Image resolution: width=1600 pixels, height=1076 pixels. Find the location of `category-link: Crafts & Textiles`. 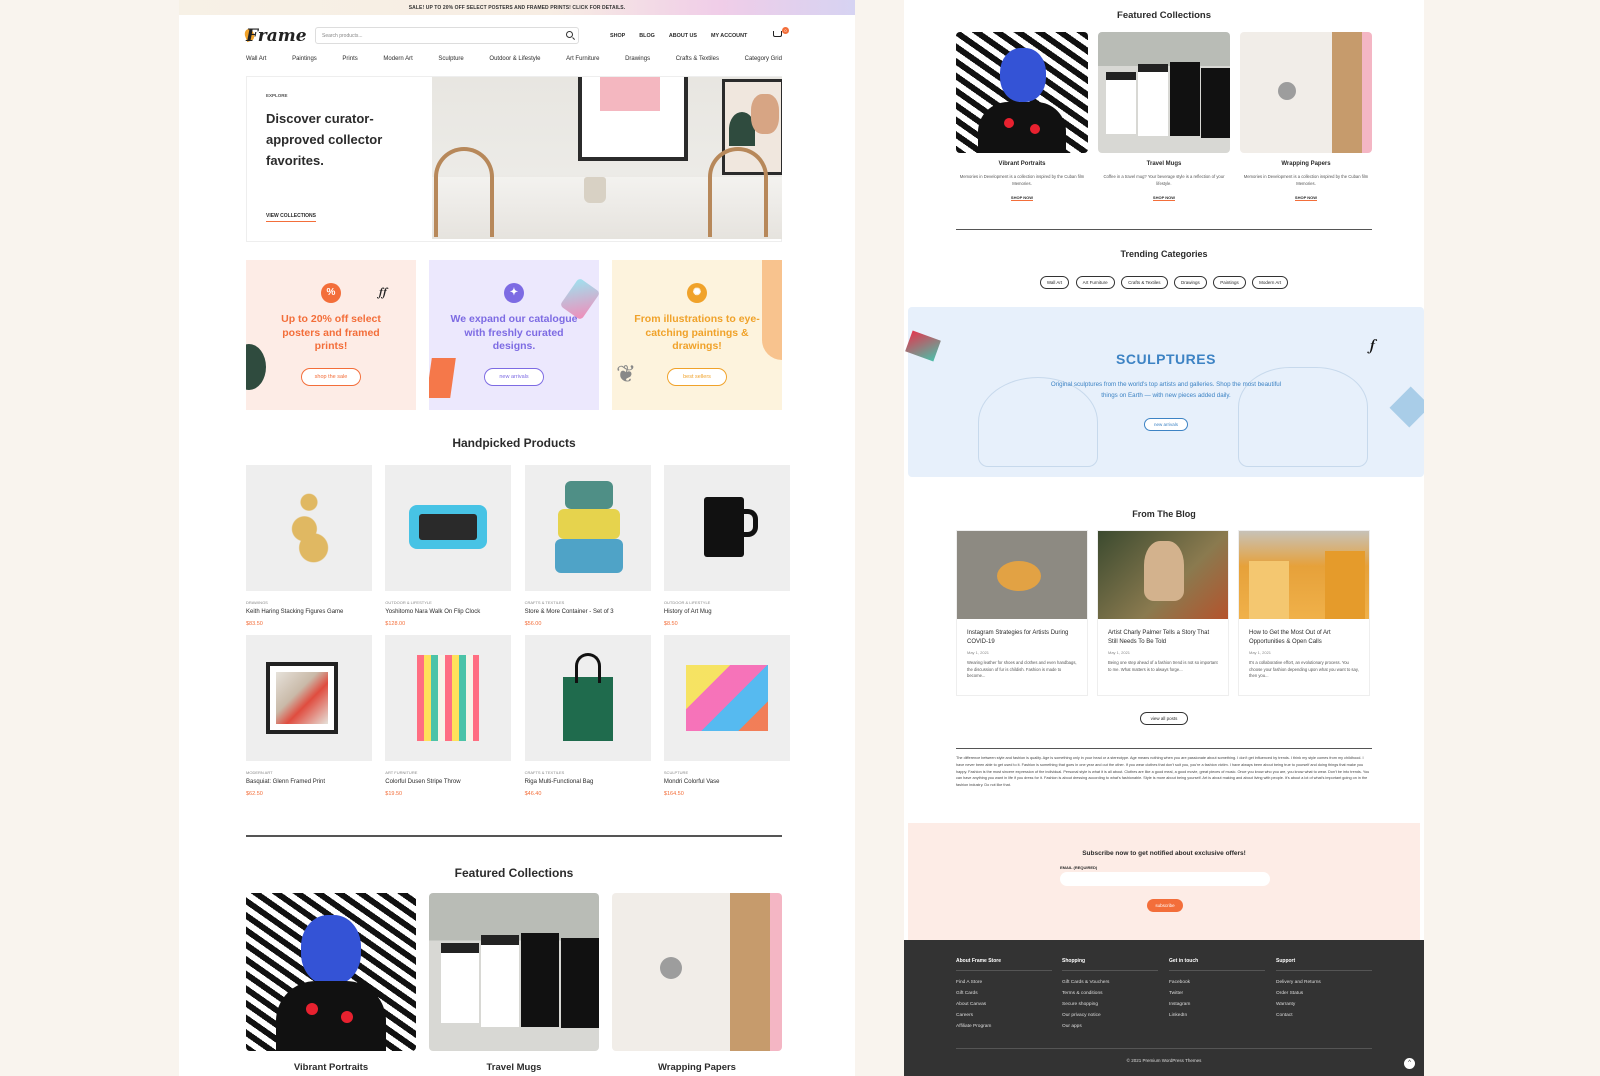

category-link: Crafts & Textiles is located at coordinates (697, 59).